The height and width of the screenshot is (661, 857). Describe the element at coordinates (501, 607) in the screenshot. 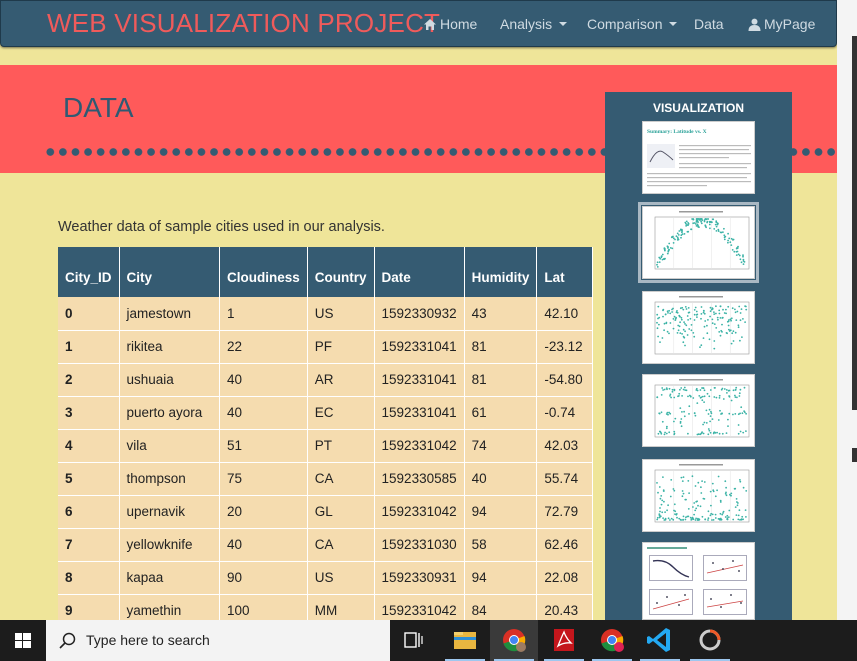

I see `table-cell-humidity: 84` at that location.